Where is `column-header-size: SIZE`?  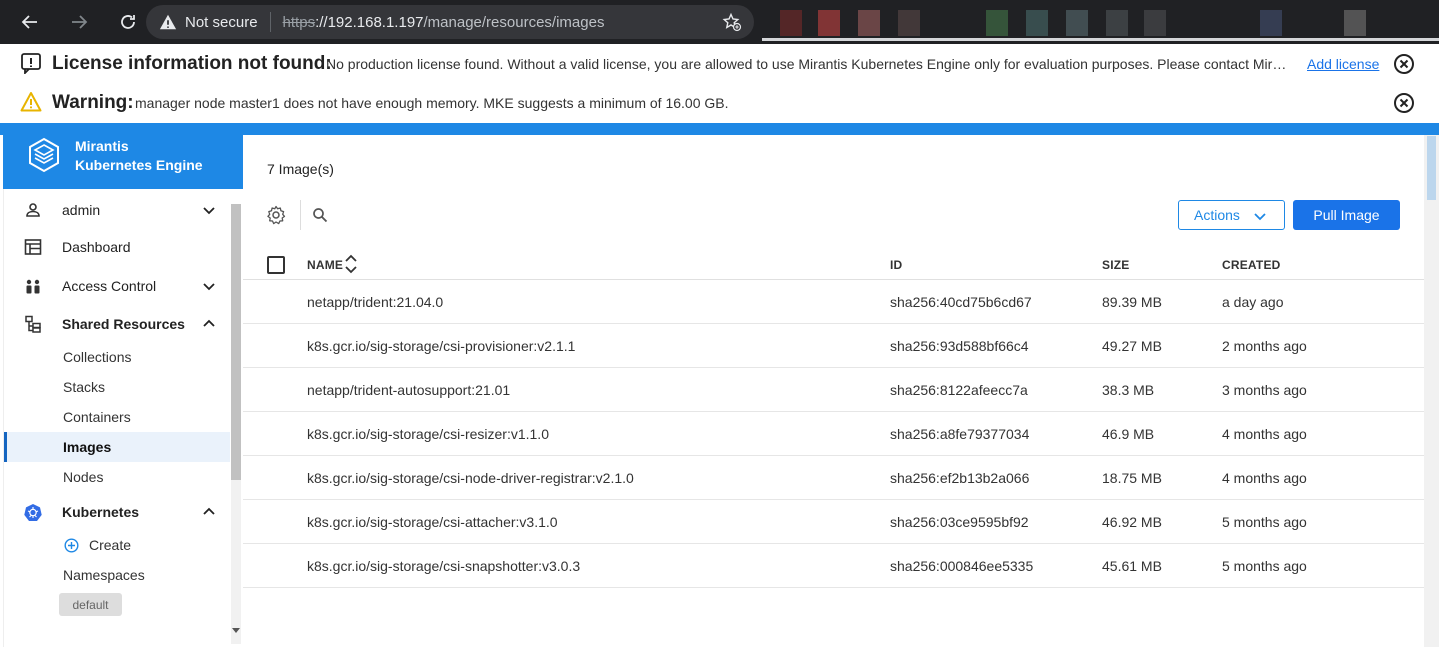 column-header-size: SIZE is located at coordinates (1115, 265).